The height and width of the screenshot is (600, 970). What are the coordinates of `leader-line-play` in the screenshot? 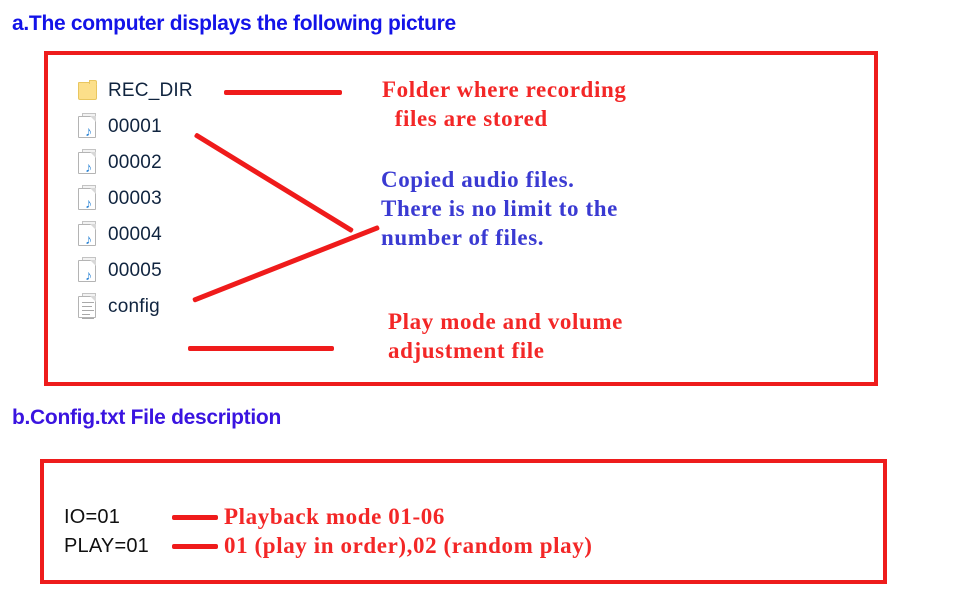 It's located at (195, 546).